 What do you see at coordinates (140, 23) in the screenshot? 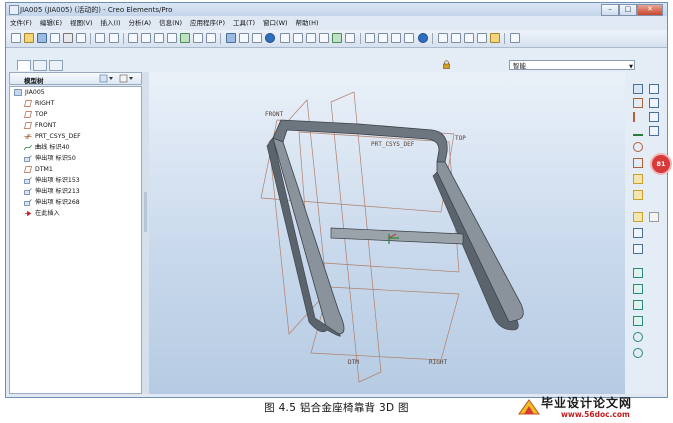
I see `menu-analysis: 分析(A)` at bounding box center [140, 23].